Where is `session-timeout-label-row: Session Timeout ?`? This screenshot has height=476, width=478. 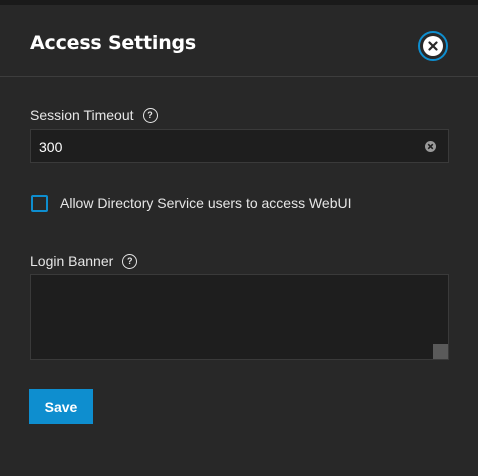
session-timeout-label-row: Session Timeout ? is located at coordinates (94, 115).